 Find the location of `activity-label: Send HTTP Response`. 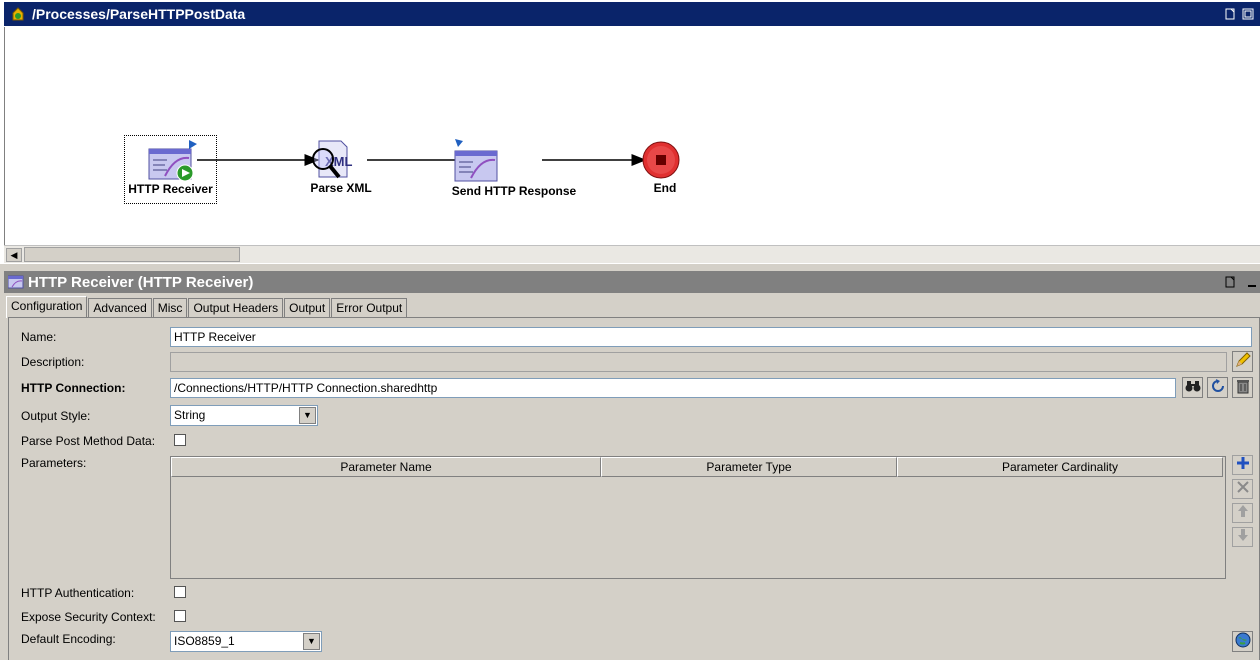

activity-label: Send HTTP Response is located at coordinates (514, 191).